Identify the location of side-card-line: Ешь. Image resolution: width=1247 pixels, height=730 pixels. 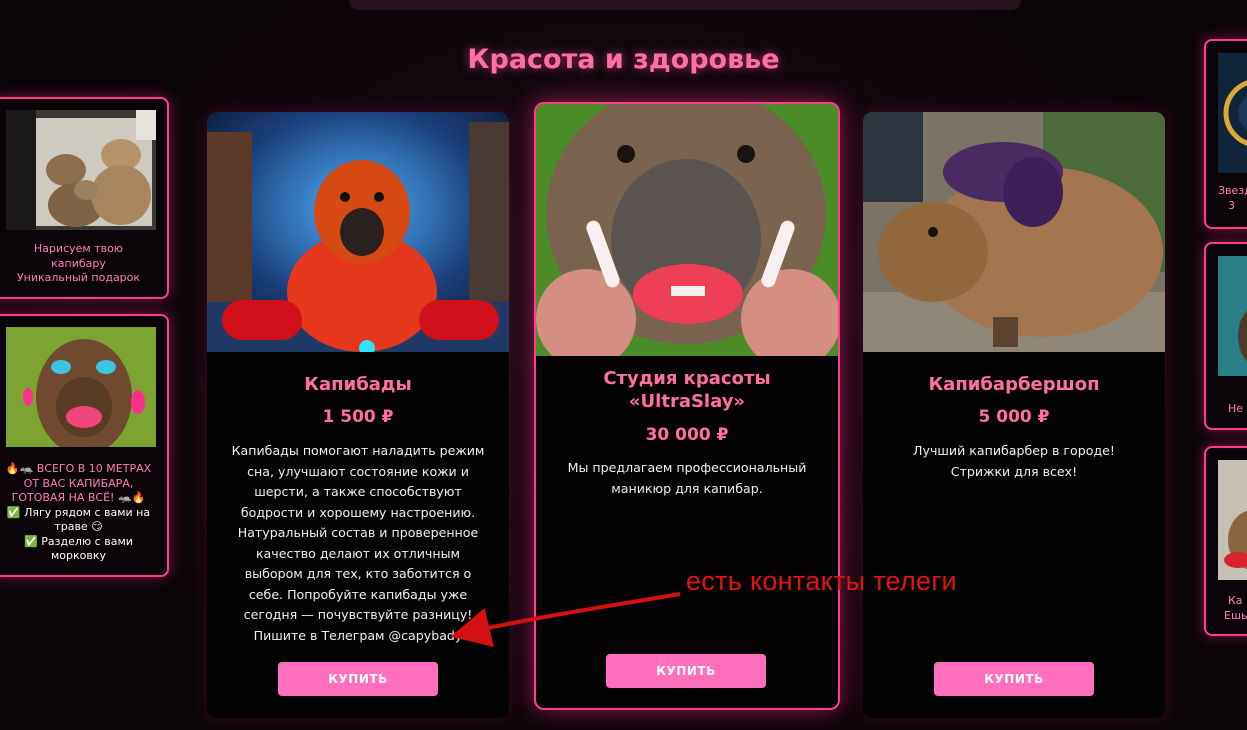
(1235, 615).